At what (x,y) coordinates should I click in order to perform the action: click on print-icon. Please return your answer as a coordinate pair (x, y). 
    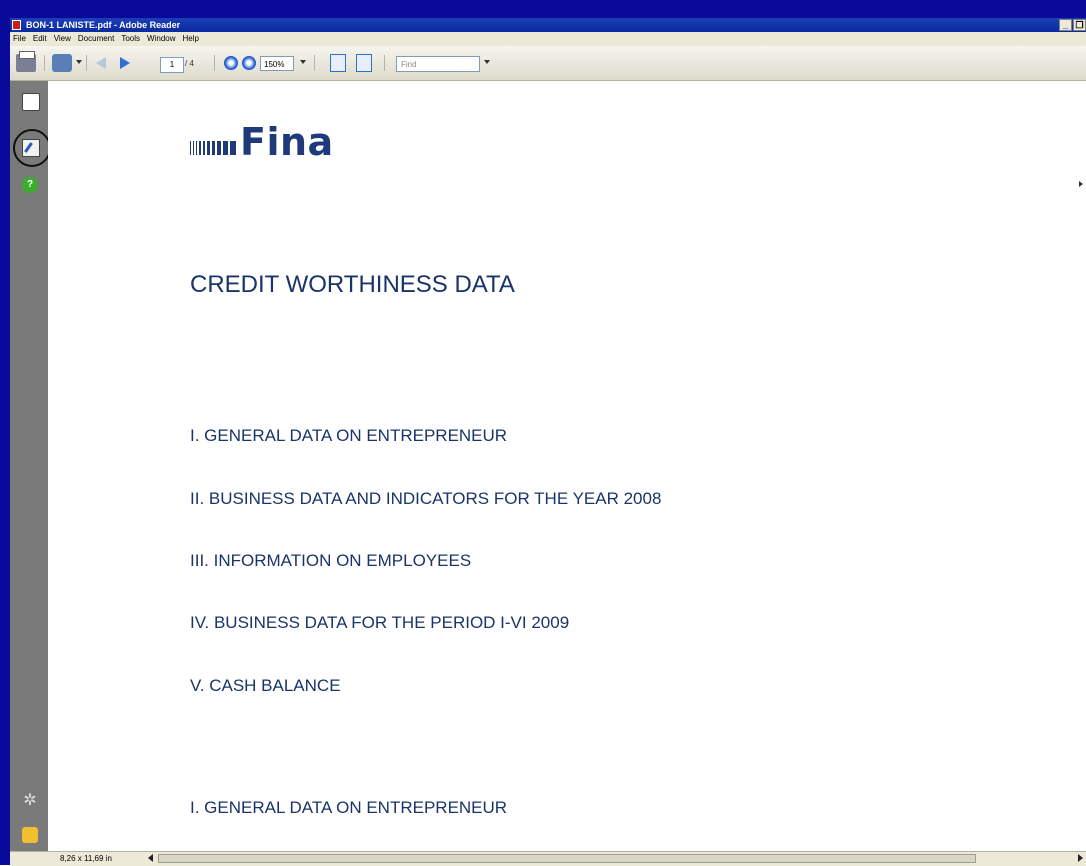
    Looking at the image, I should click on (26, 61).